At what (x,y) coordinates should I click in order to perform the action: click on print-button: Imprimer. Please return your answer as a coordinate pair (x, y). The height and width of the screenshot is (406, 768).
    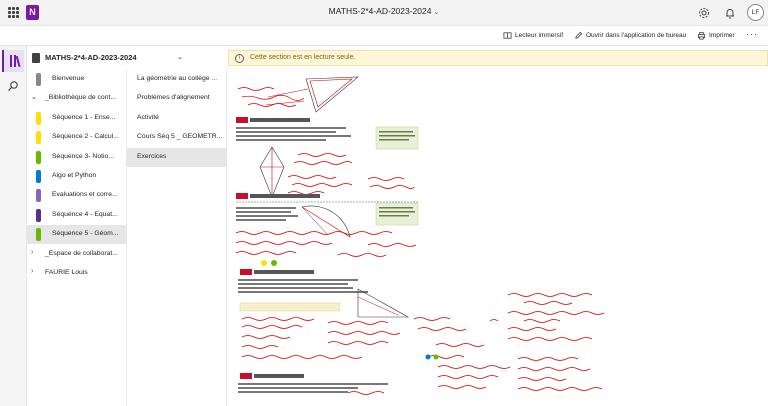
    Looking at the image, I should click on (716, 35).